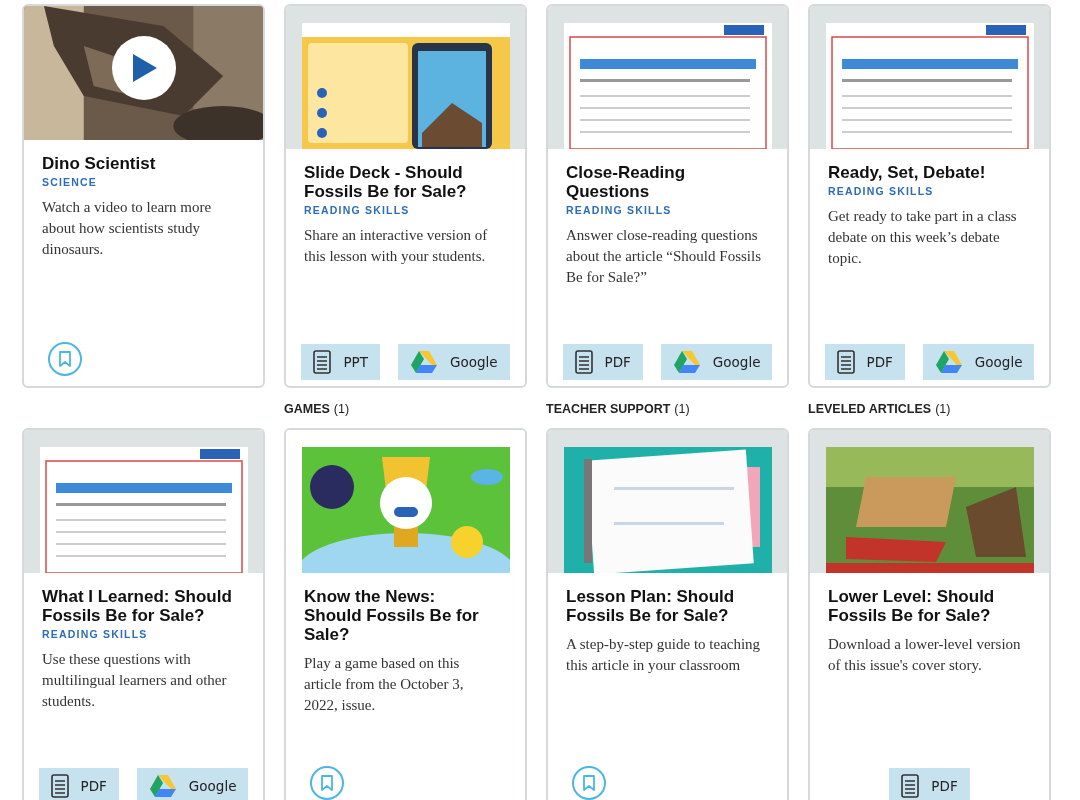  Describe the element at coordinates (135, 680) in the screenshot. I see `card-description: Use these questions with multilingual learners and other students.` at that location.